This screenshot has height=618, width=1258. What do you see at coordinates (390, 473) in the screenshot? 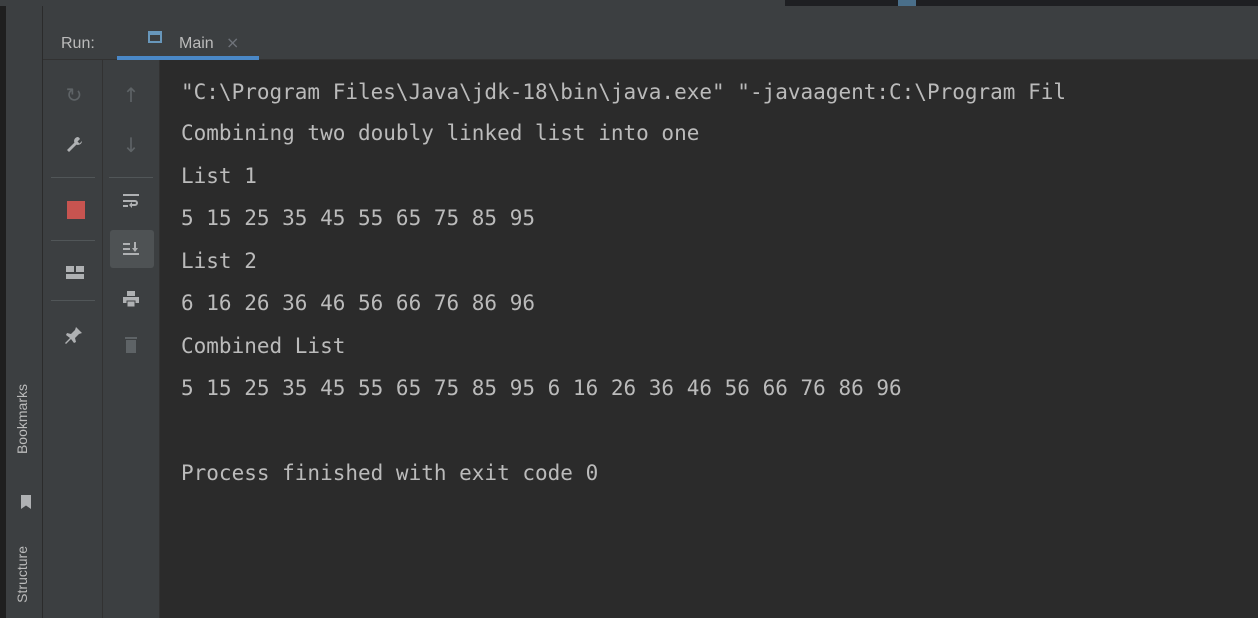
I see `console-line: Process finished with exit code 0` at bounding box center [390, 473].